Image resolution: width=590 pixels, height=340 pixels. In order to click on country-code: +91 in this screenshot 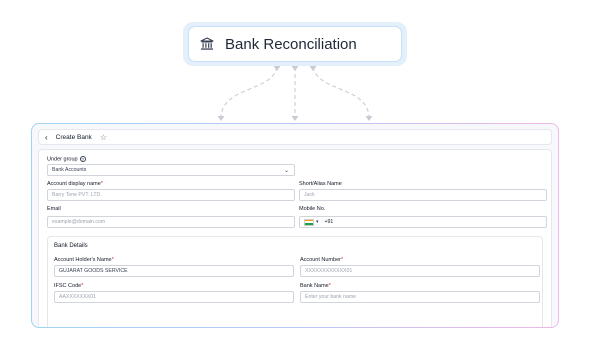, I will do `click(329, 222)`.